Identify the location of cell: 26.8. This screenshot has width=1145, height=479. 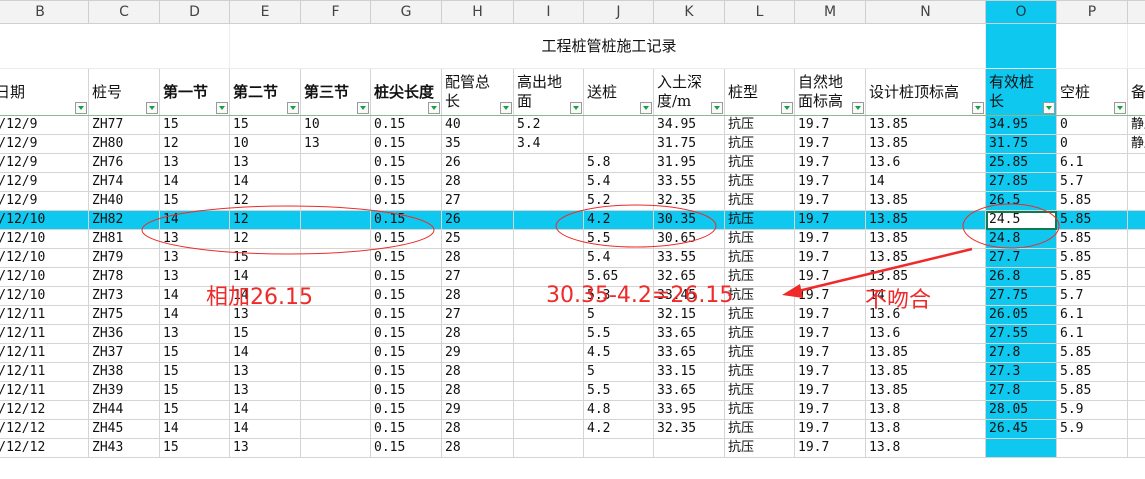
(1021, 277).